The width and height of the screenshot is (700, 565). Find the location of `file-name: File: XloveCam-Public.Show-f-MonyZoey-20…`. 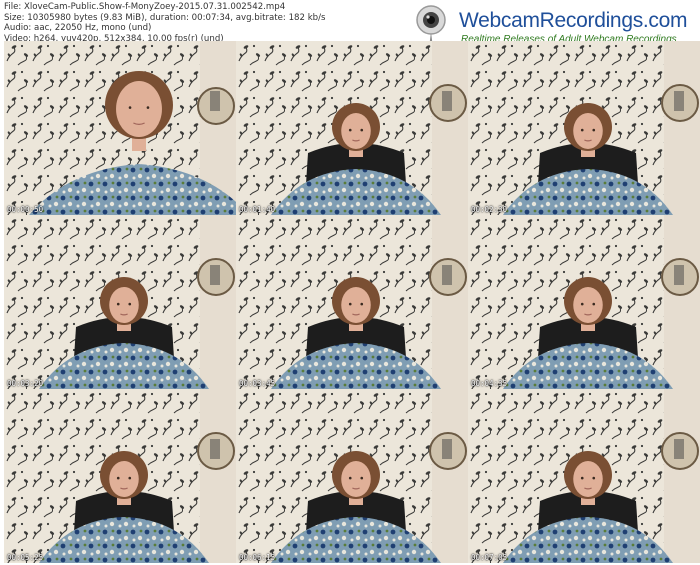

file-name: File: XloveCam-Public.Show-f-MonyZoey-20… is located at coordinates (145, 7).